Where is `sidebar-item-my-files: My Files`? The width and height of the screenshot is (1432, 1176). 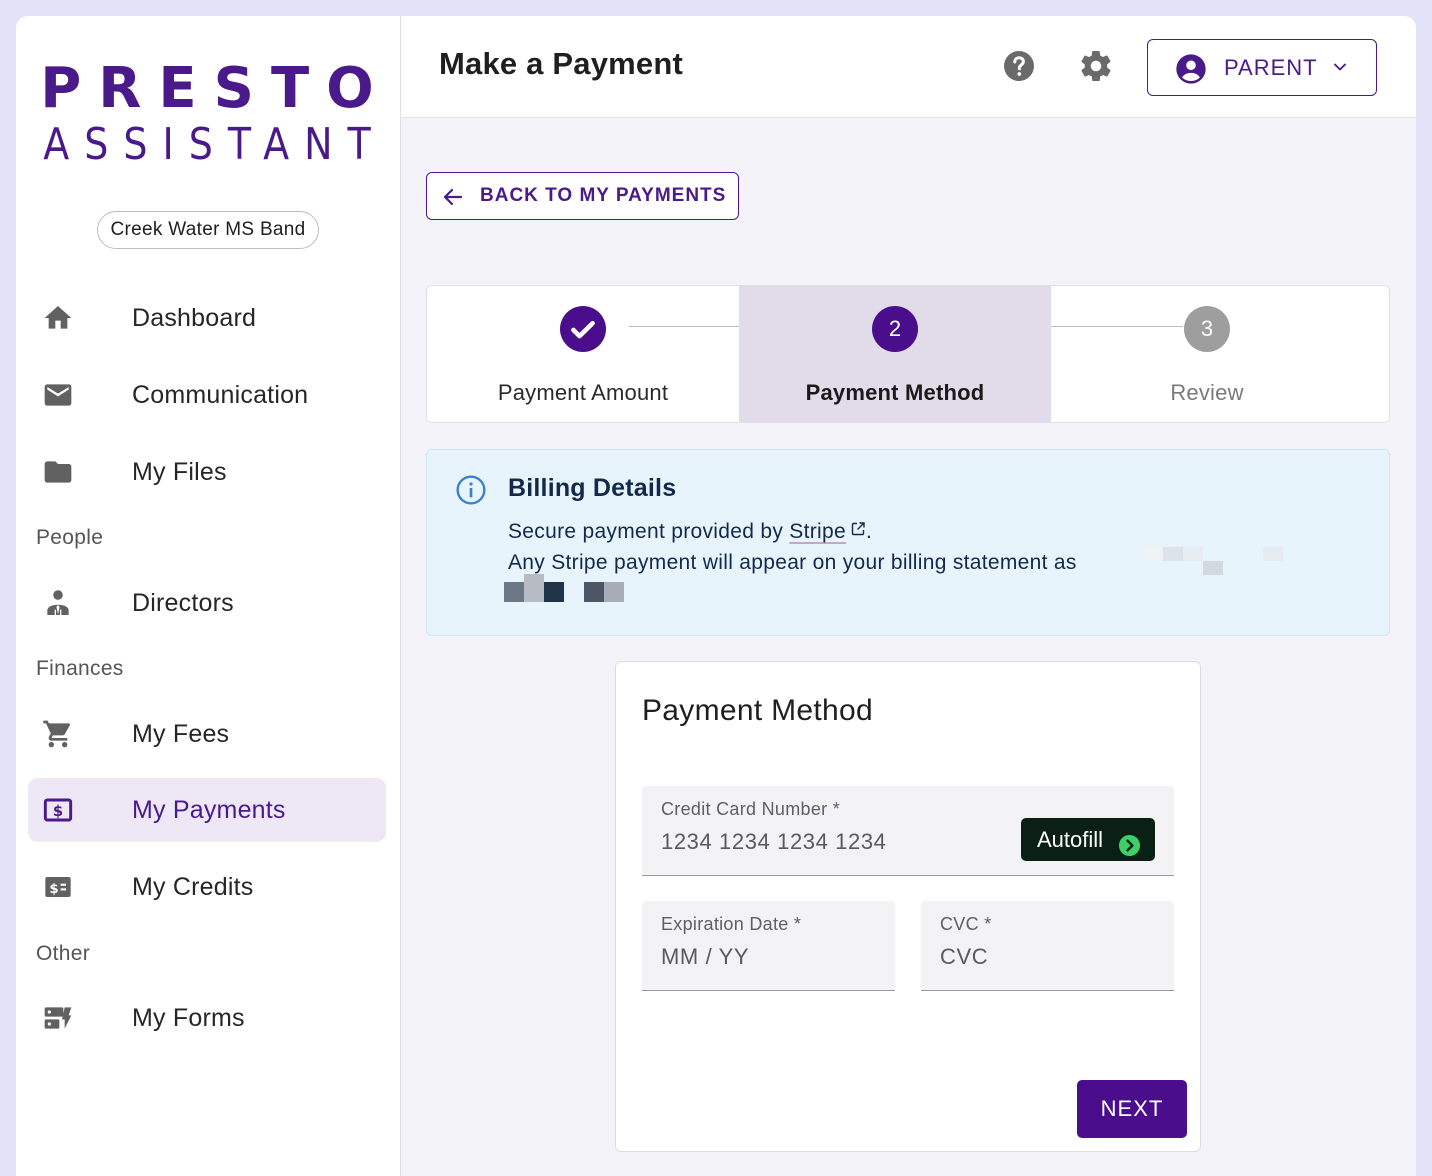 sidebar-item-my-files: My Files is located at coordinates (207, 472).